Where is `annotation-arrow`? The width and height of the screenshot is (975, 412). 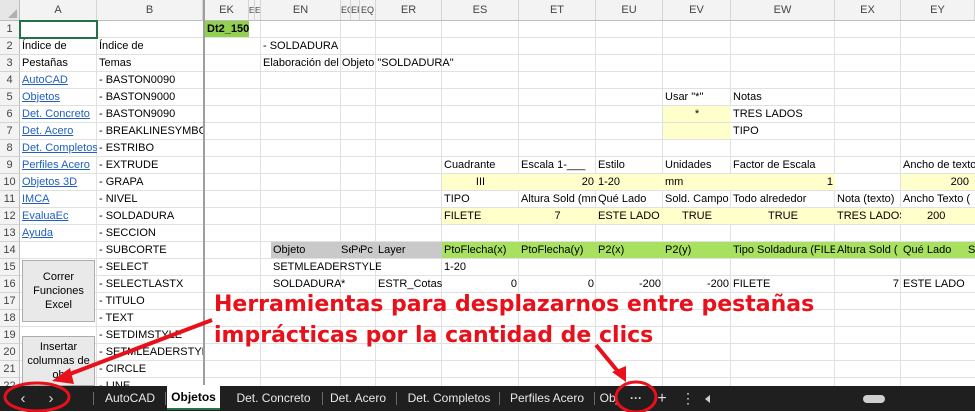
annotation-arrow is located at coordinates (339, 351).